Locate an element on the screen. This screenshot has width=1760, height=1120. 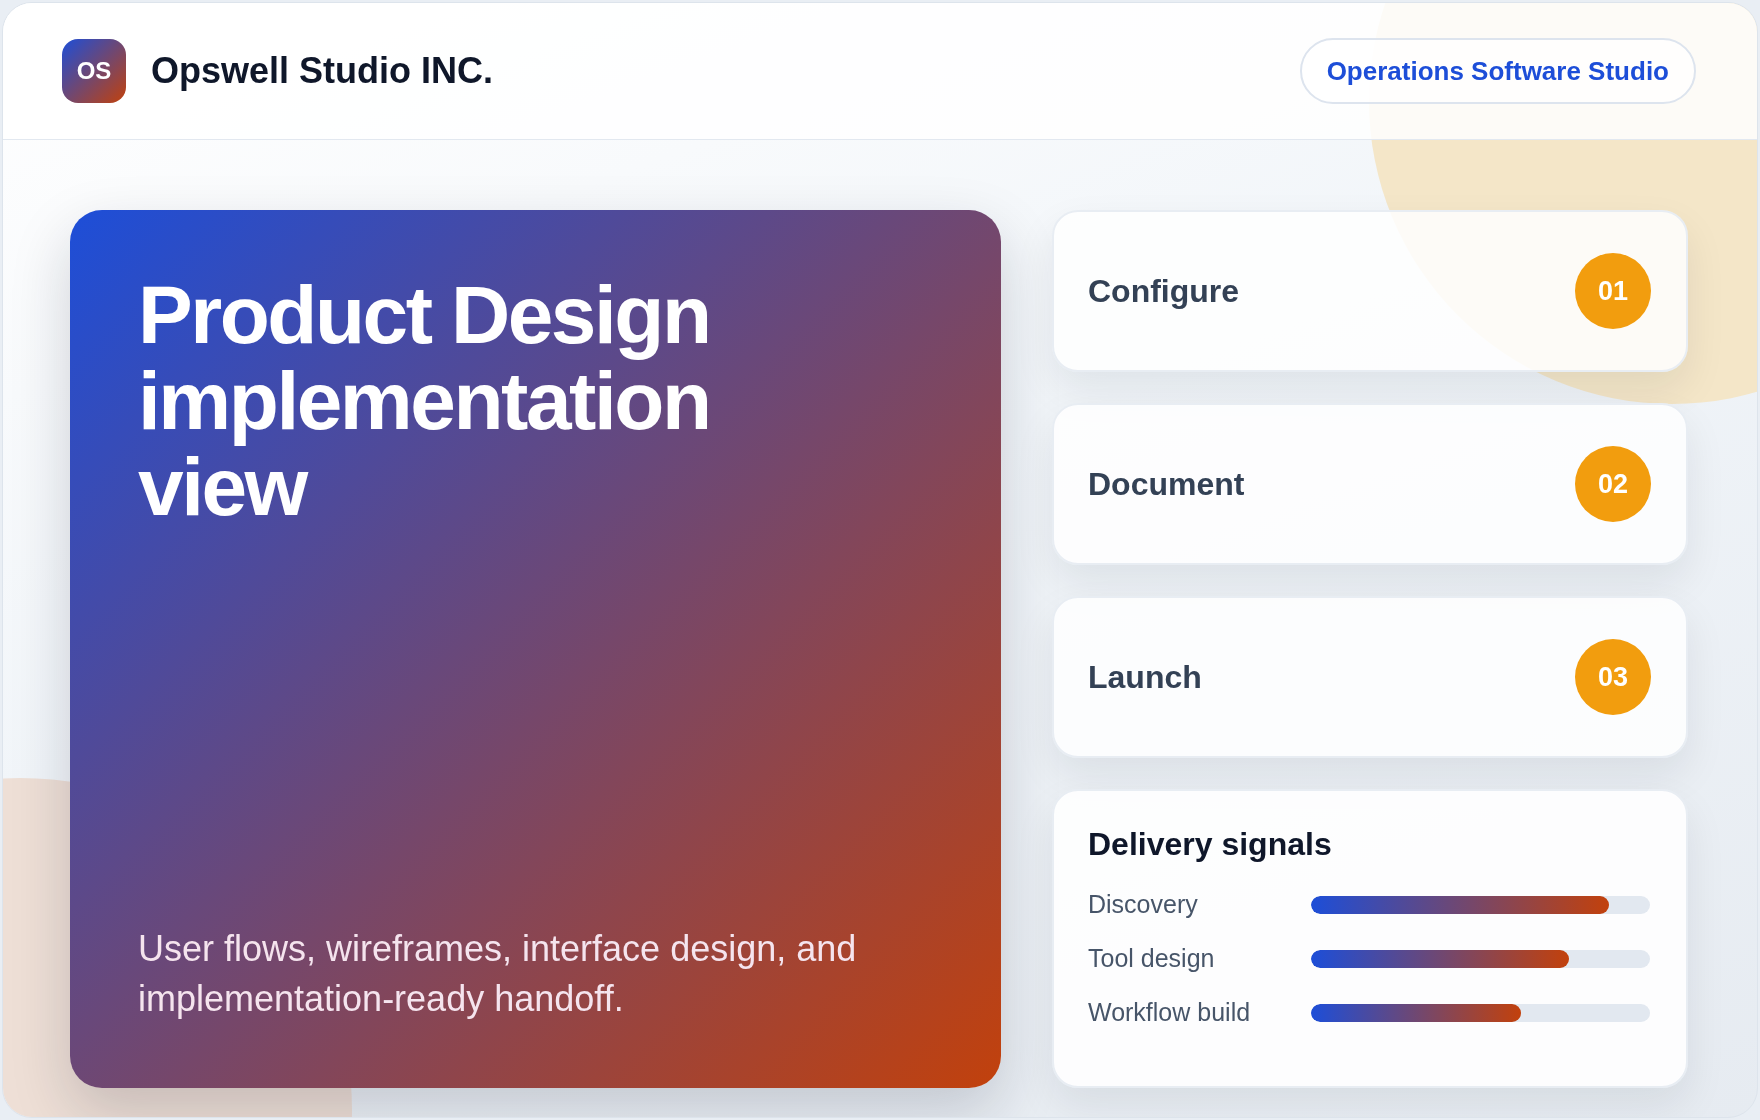
company-name: Opswell Studio INC. is located at coordinates (322, 71).